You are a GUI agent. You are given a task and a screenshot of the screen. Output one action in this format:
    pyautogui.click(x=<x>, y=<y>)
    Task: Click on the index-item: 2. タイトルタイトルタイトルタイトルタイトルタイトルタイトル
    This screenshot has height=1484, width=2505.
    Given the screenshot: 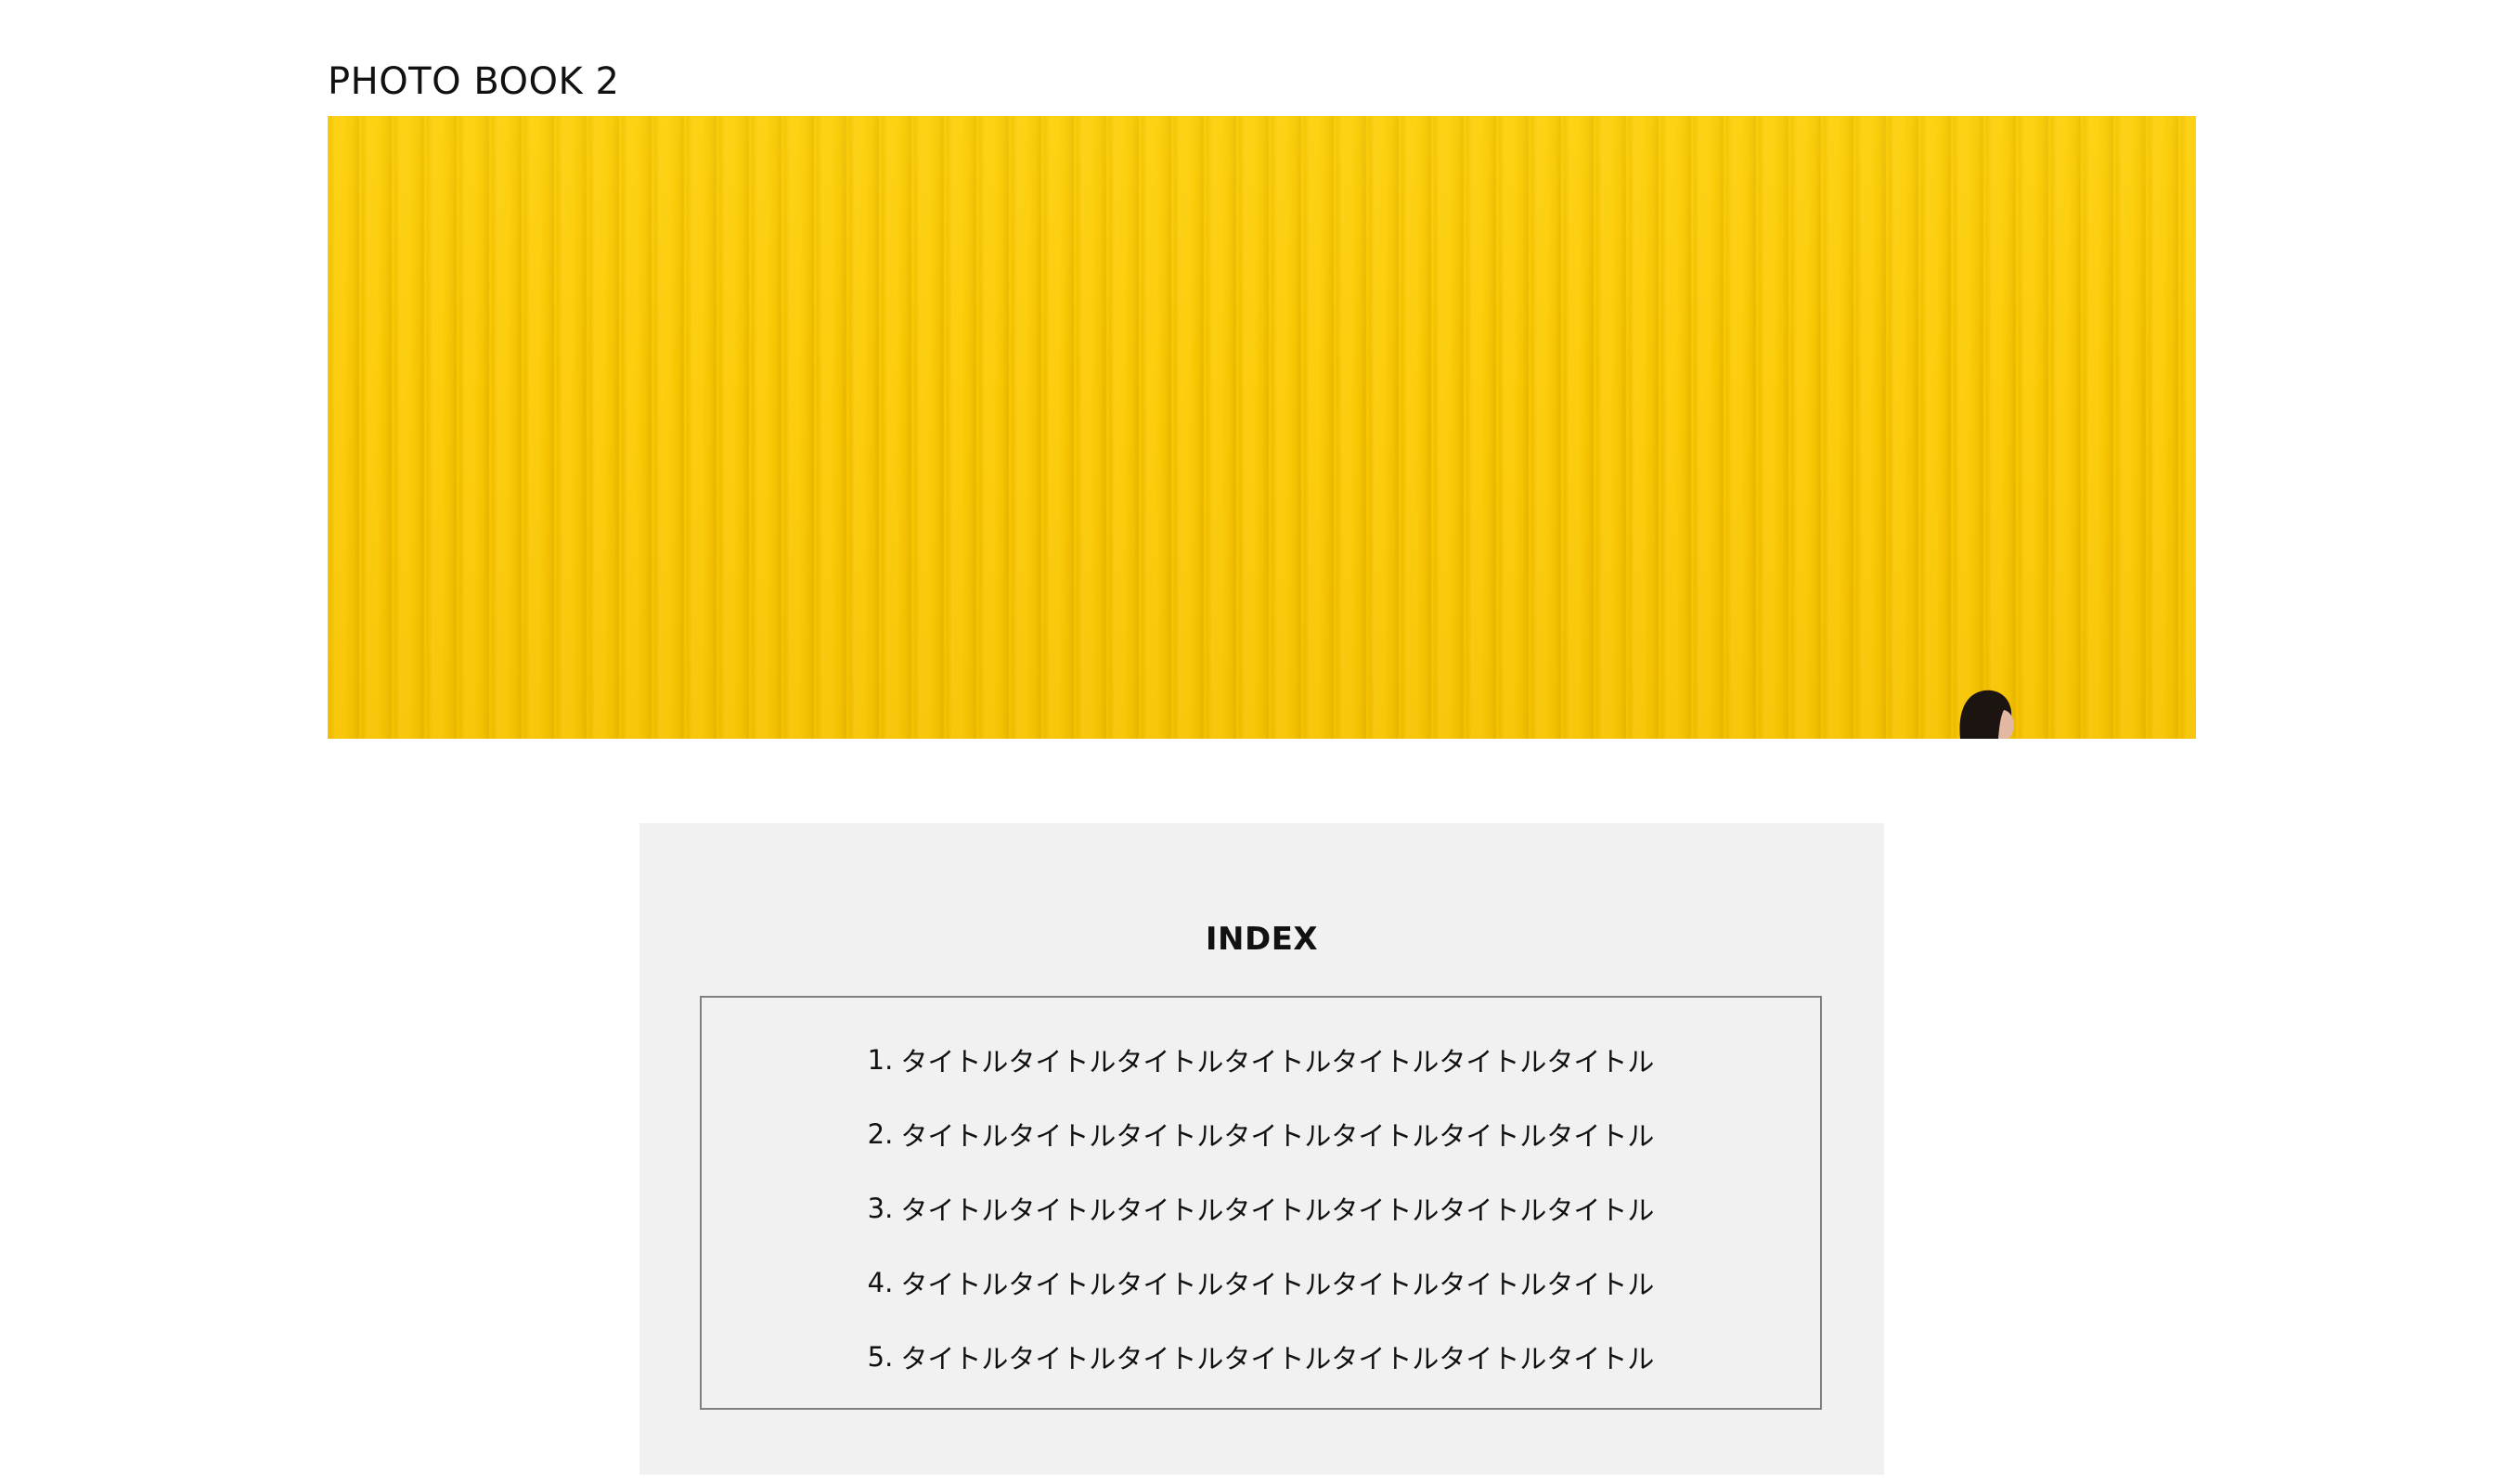 What is the action you would take?
    pyautogui.click(x=1261, y=1134)
    